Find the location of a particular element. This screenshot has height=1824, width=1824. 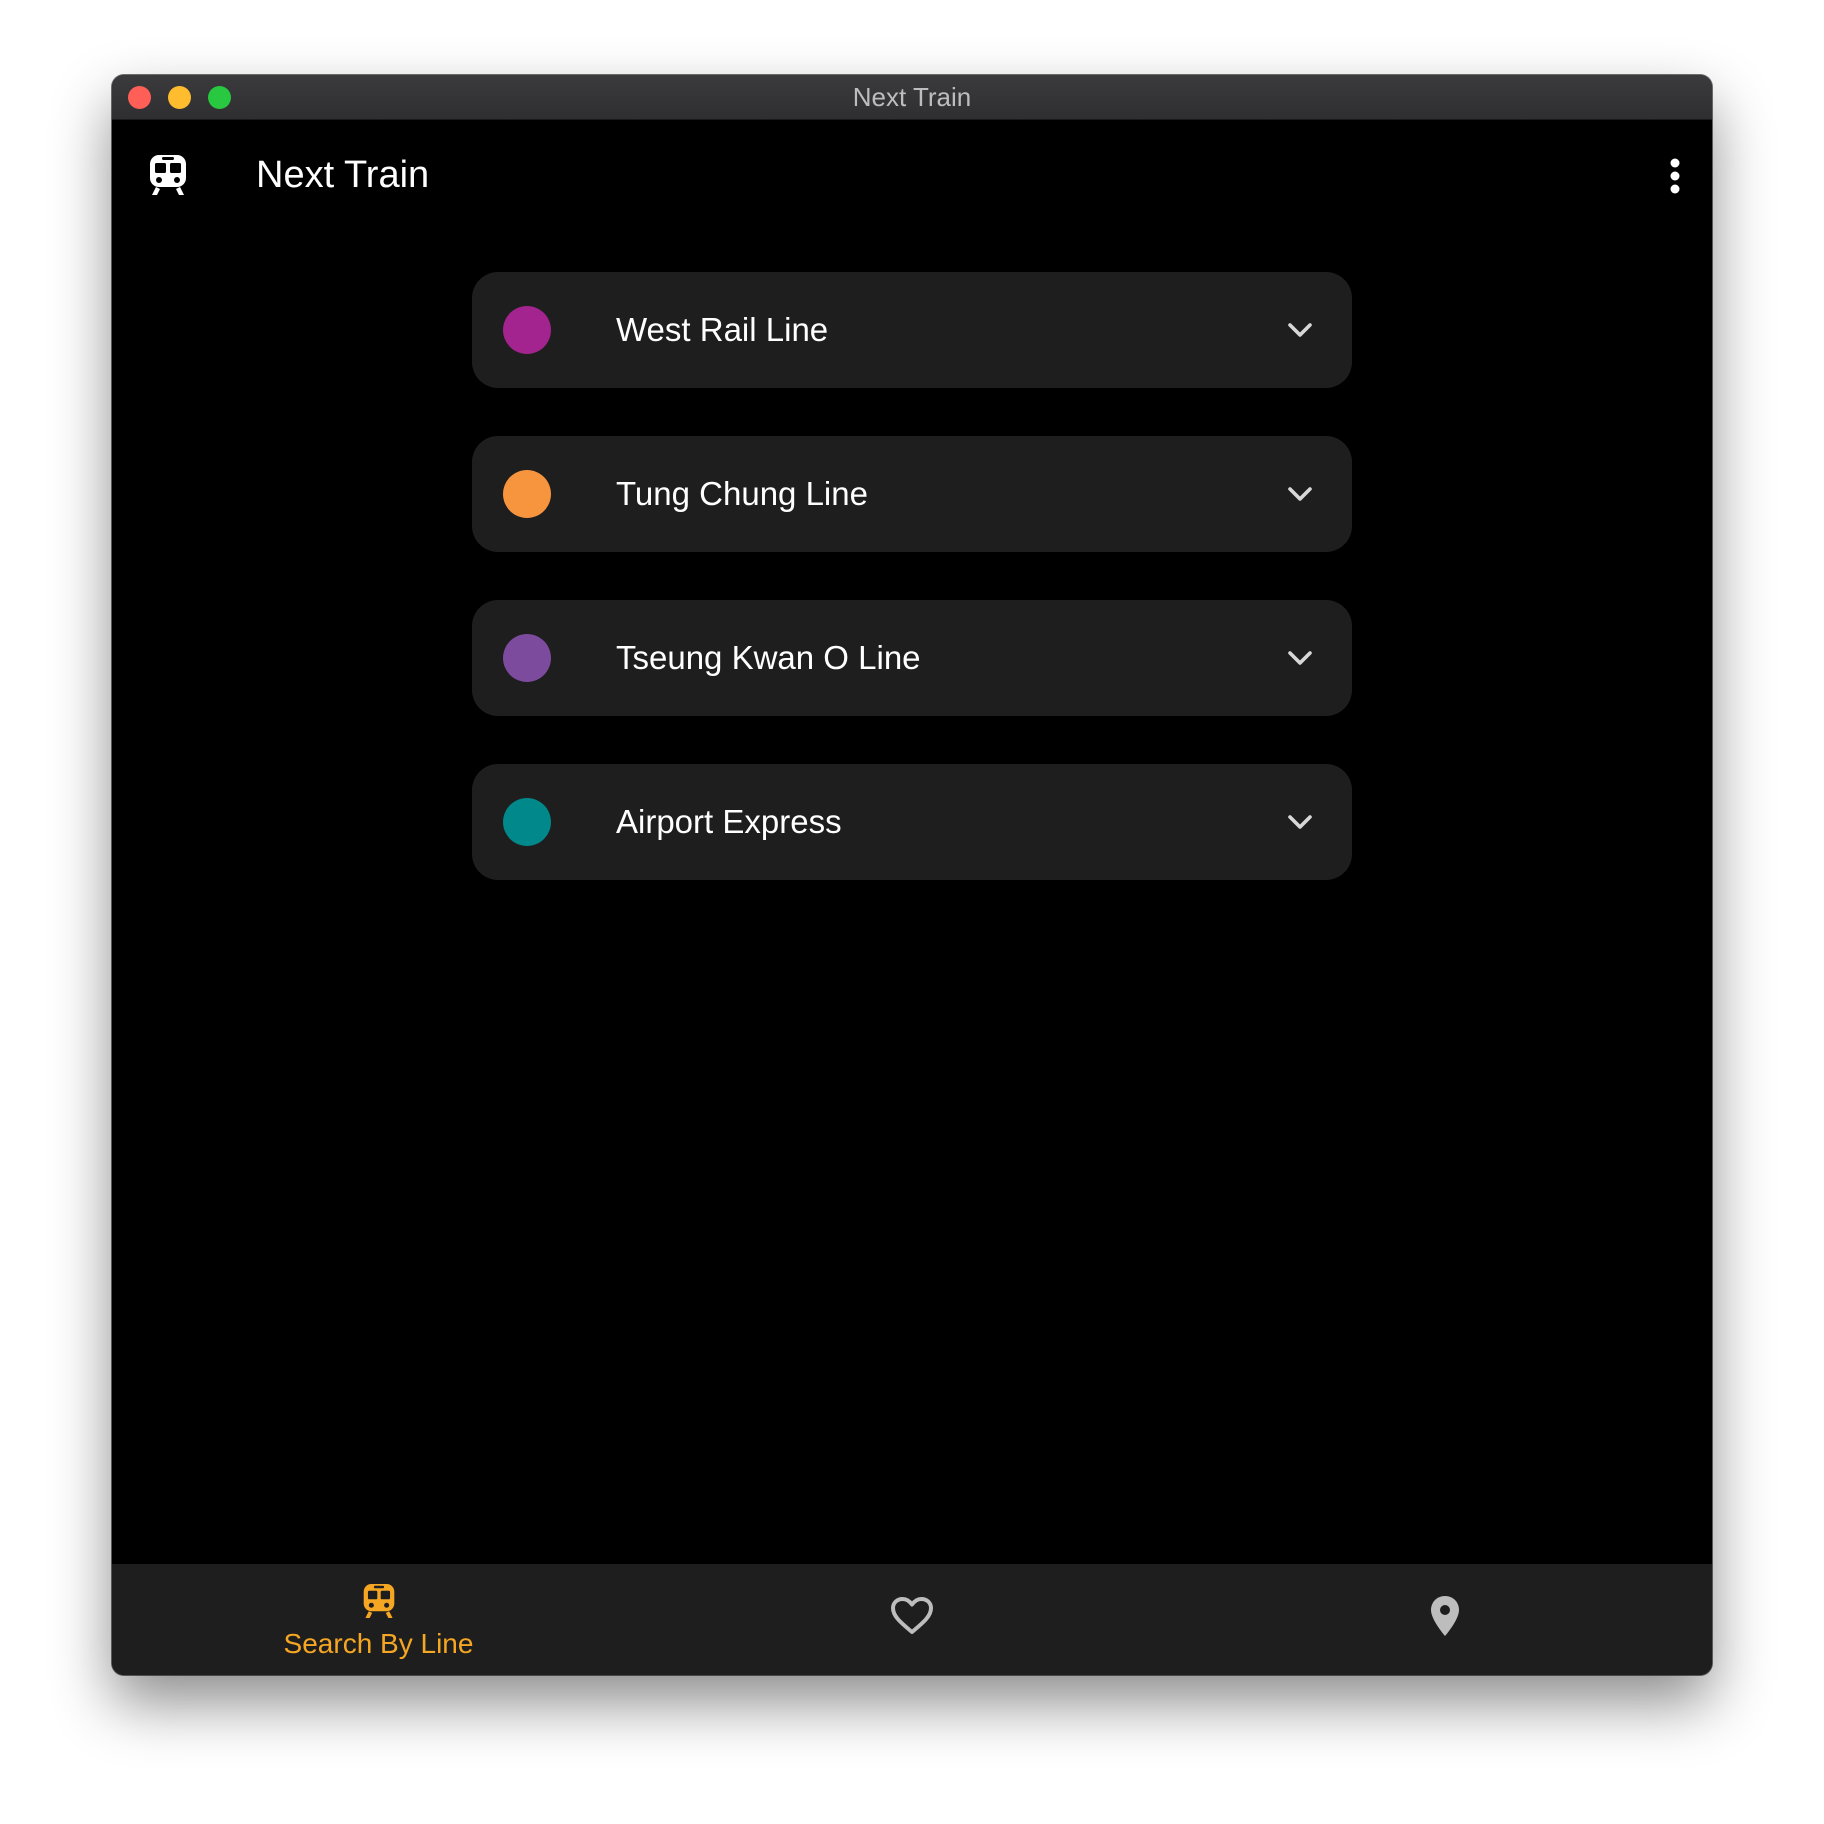

line-name: West Rail Line is located at coordinates (722, 329).